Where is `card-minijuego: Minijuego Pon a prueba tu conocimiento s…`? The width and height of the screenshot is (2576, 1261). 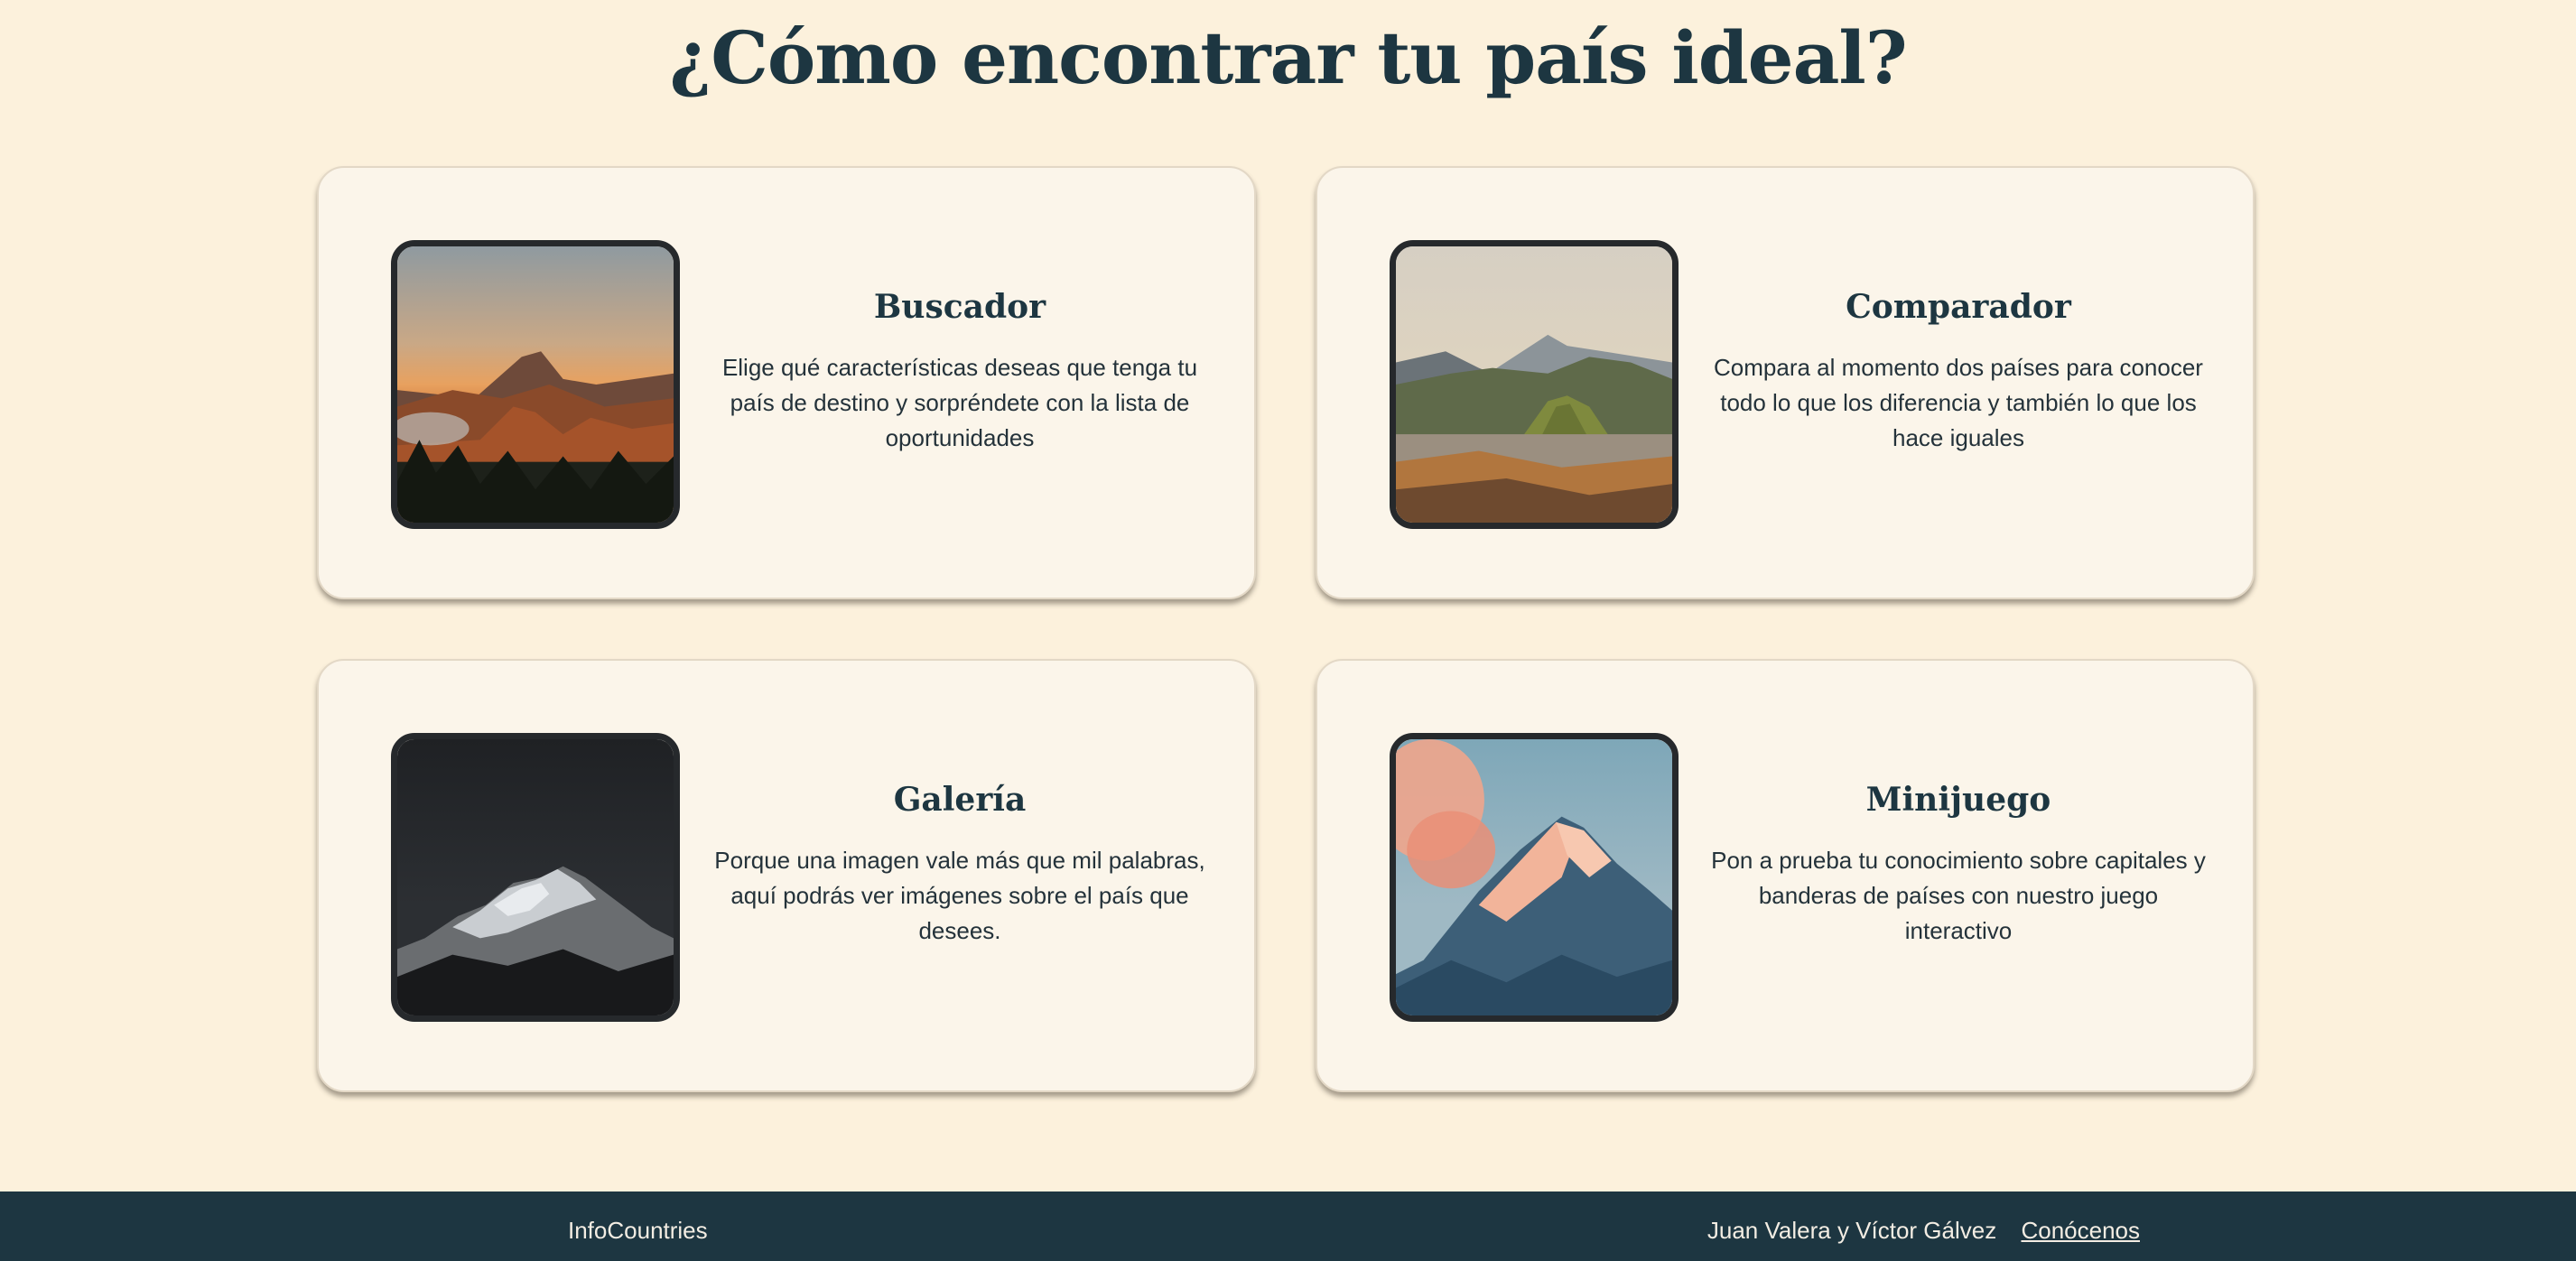 card-minijuego: Minijuego Pon a prueba tu conocimiento s… is located at coordinates (1785, 875).